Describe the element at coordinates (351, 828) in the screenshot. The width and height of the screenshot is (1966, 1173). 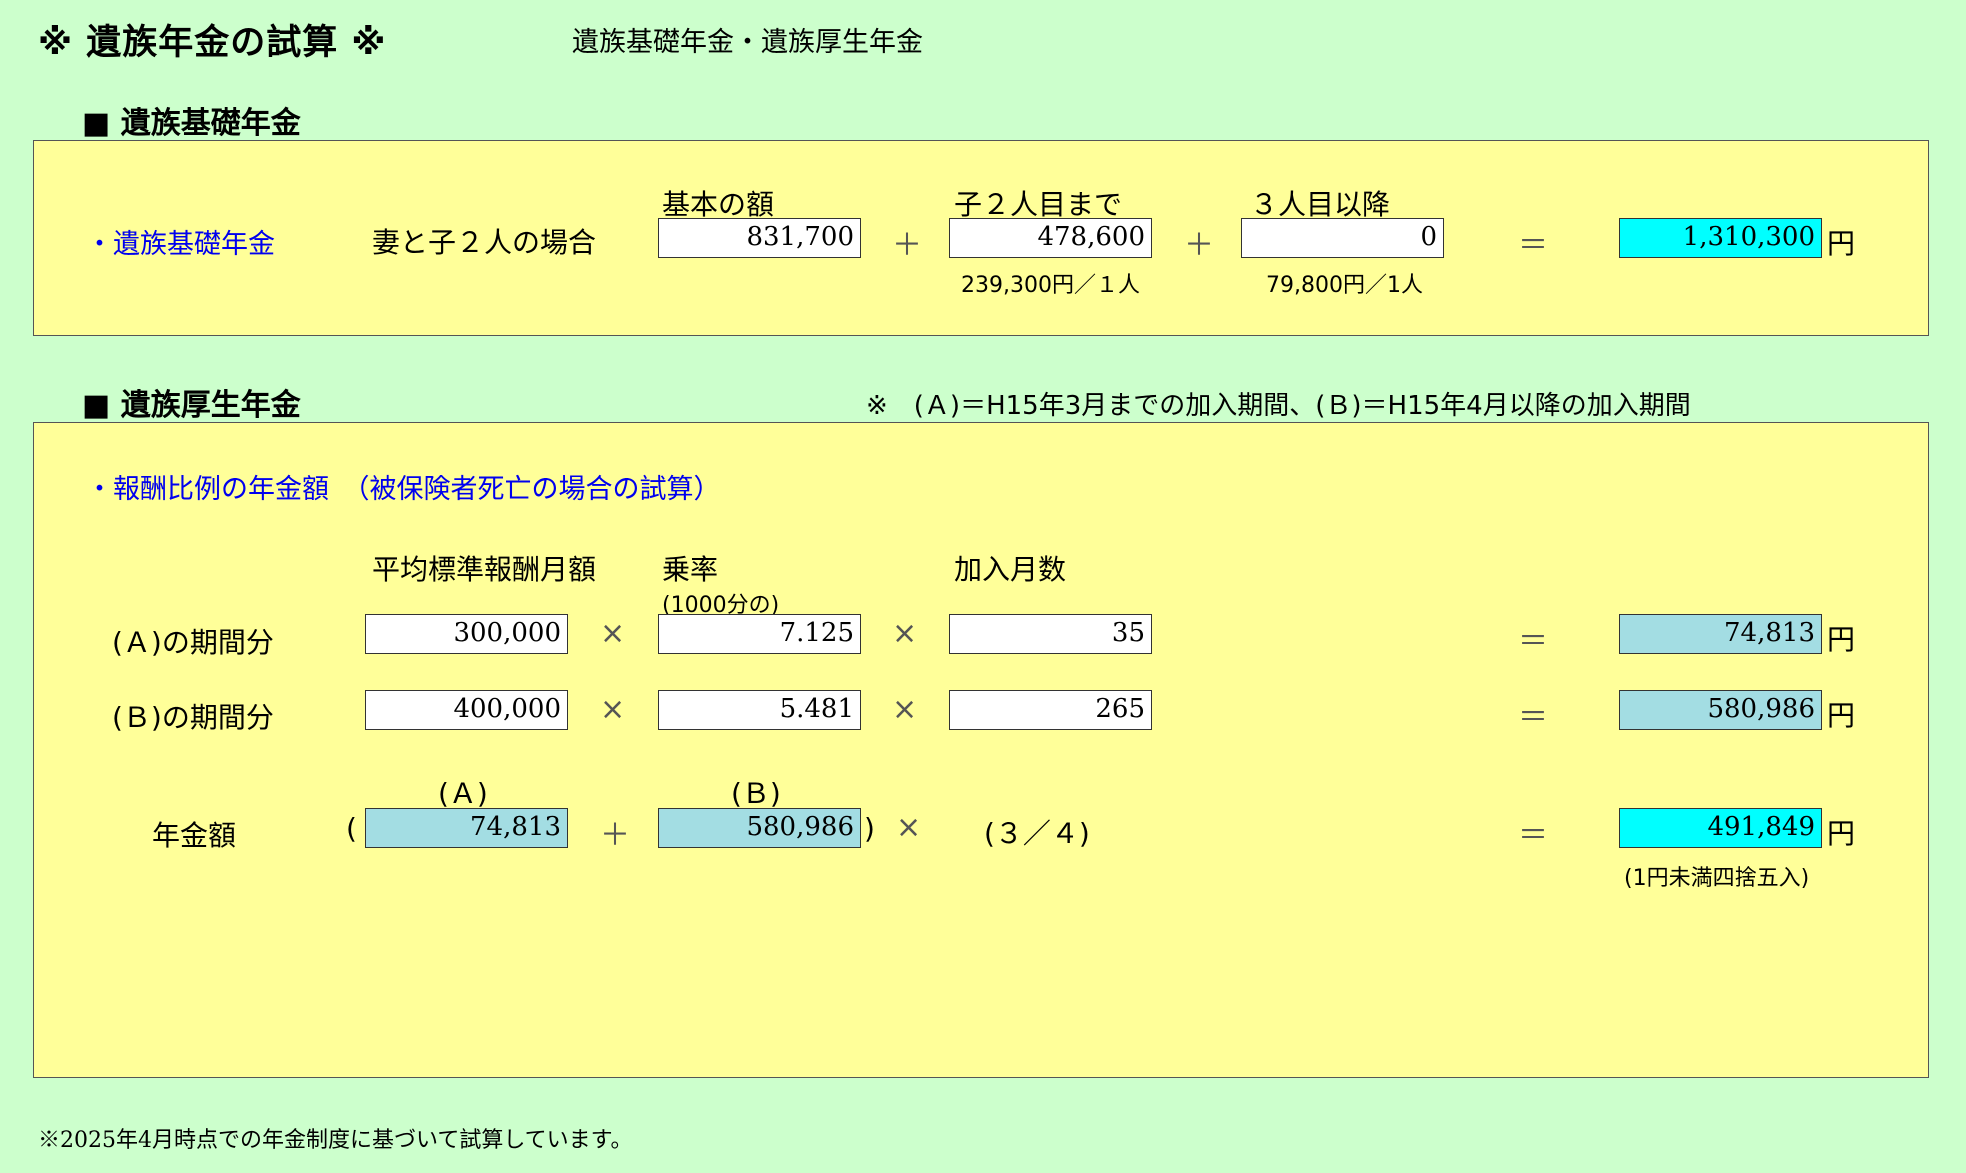
I see `open-paren: (` at that location.